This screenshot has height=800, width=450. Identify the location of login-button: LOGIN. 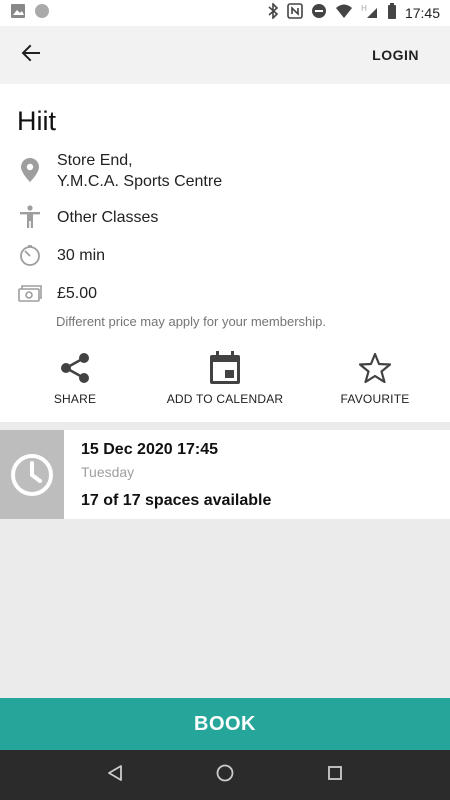
(403, 55).